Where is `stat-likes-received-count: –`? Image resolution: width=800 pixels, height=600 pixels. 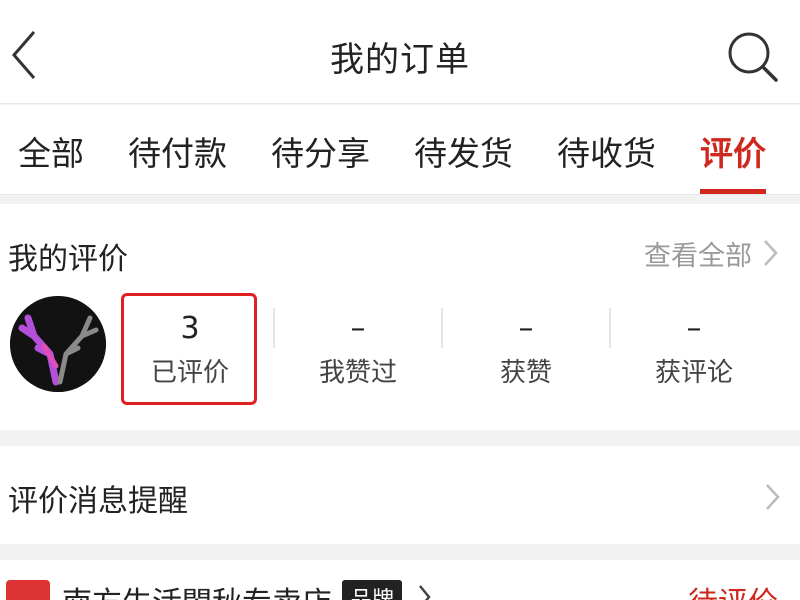 stat-likes-received-count: – is located at coordinates (526, 328).